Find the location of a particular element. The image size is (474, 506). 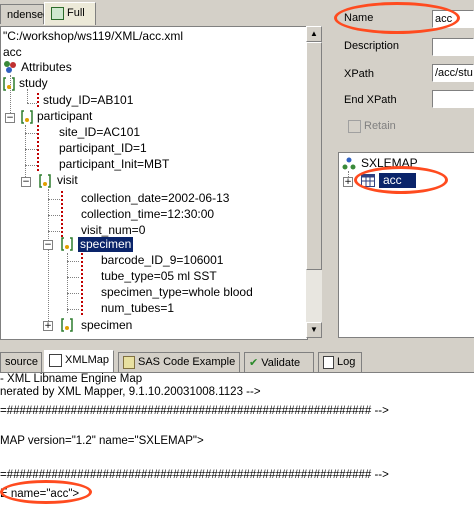

scroll-up-icon: ▲ is located at coordinates (314, 34).